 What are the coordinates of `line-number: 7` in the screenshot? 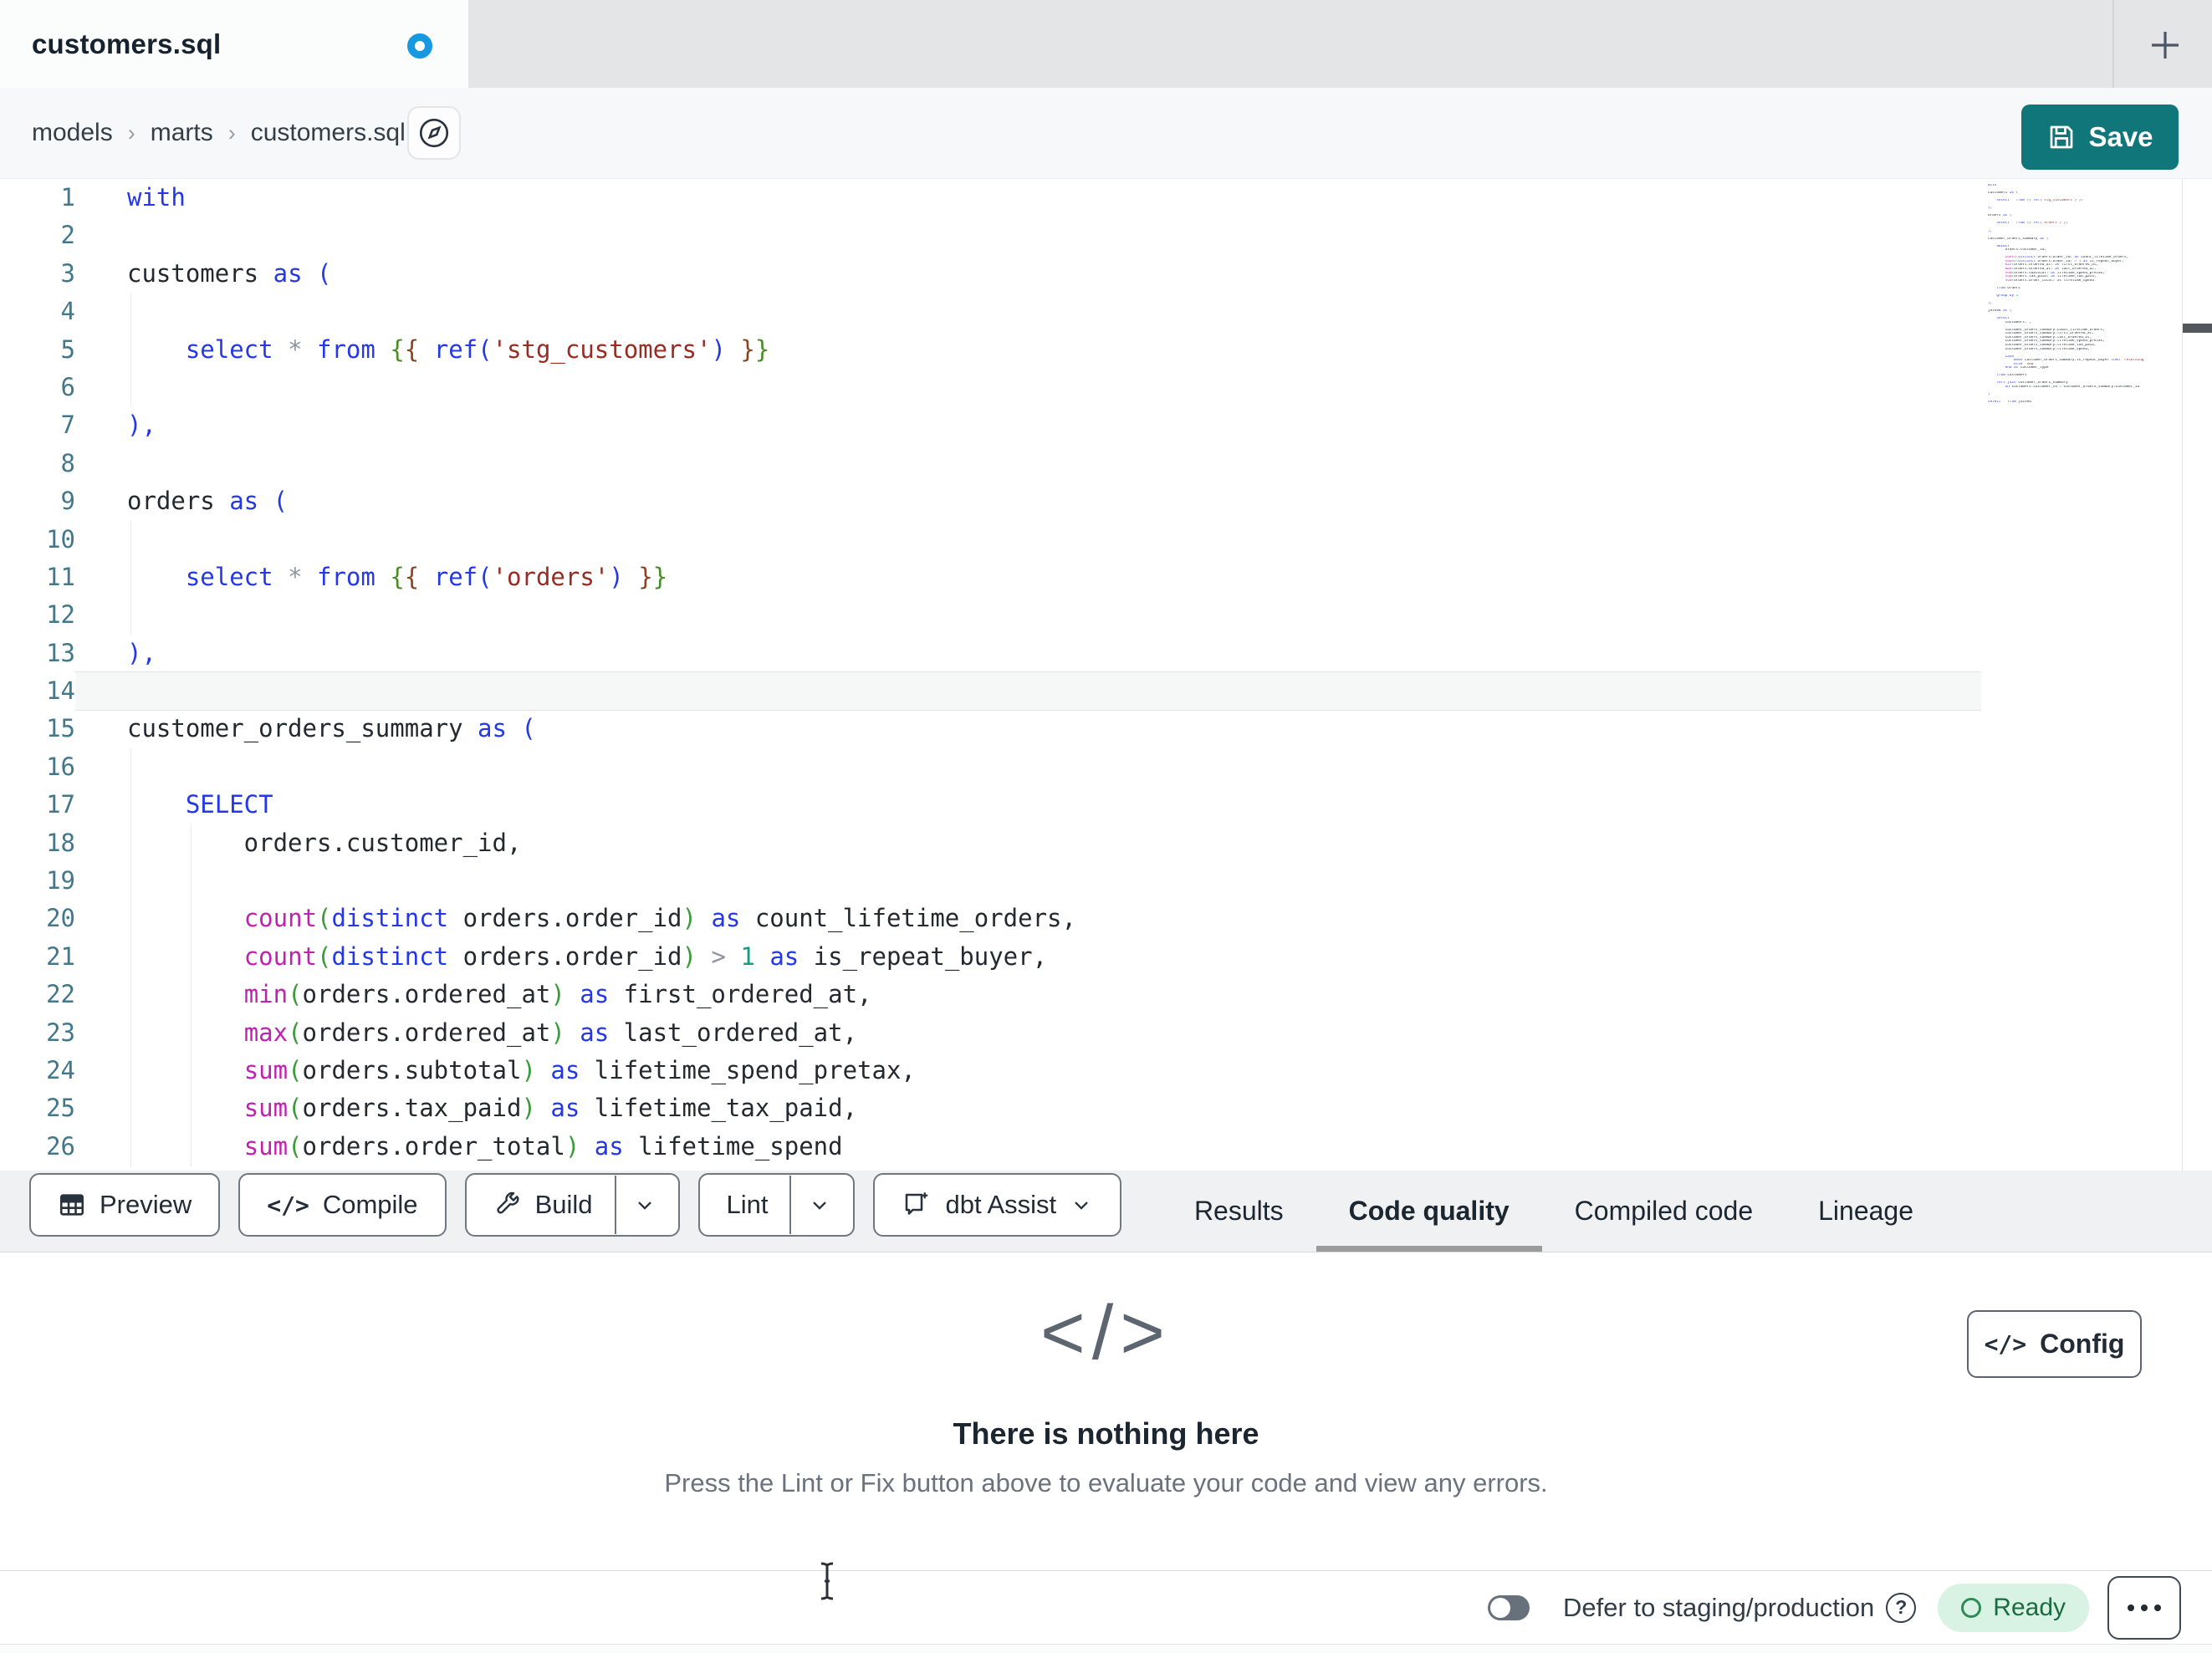 It's located at (68, 425).